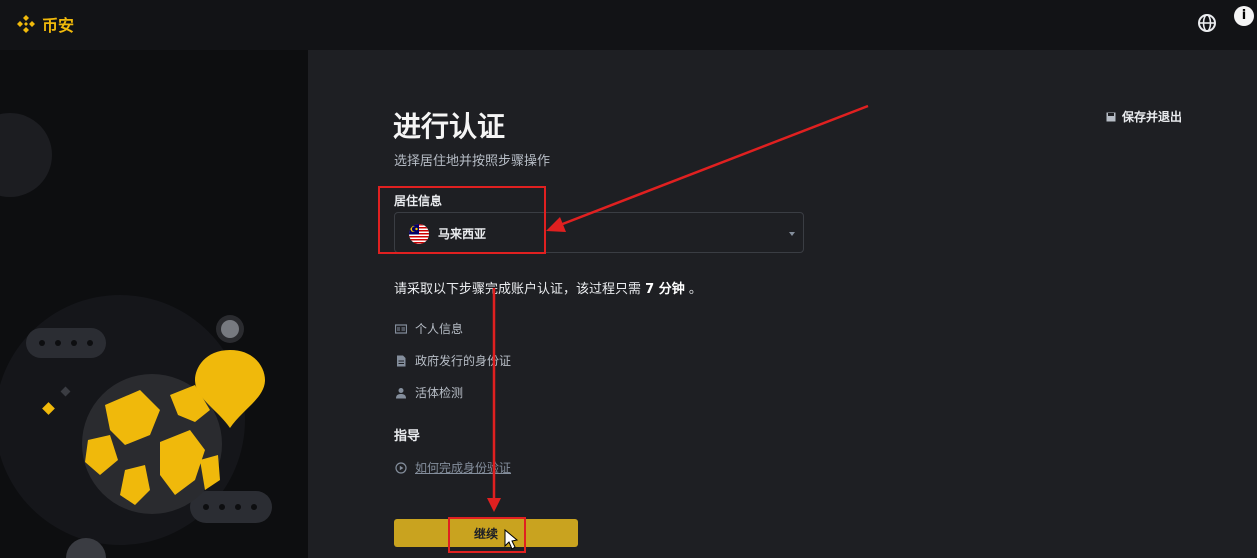 The width and height of the screenshot is (1257, 558). I want to click on instructions-text: 请采取以下步骤完成账户认证，该过程只需 7 分钟 。, so click(548, 287).